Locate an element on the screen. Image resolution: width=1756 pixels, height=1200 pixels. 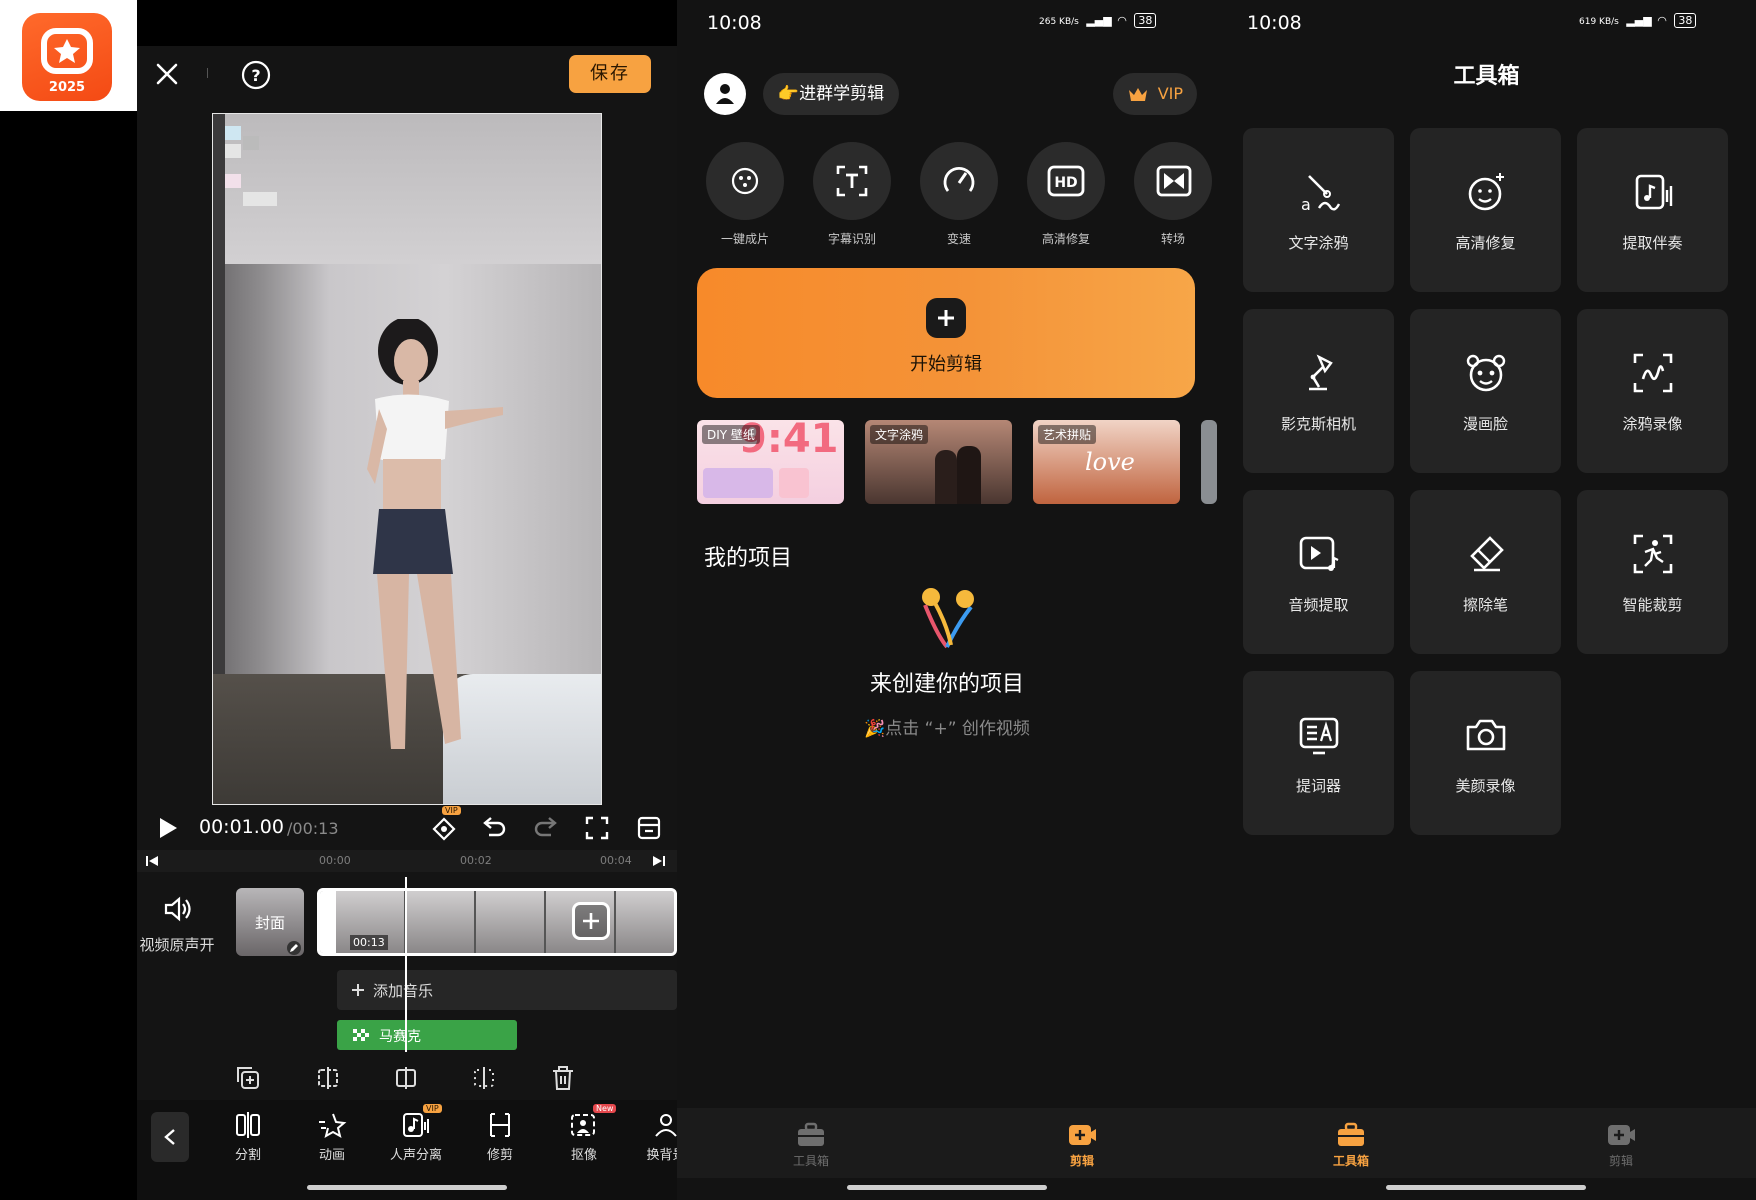
vip-button: VIP is located at coordinates (1155, 94).